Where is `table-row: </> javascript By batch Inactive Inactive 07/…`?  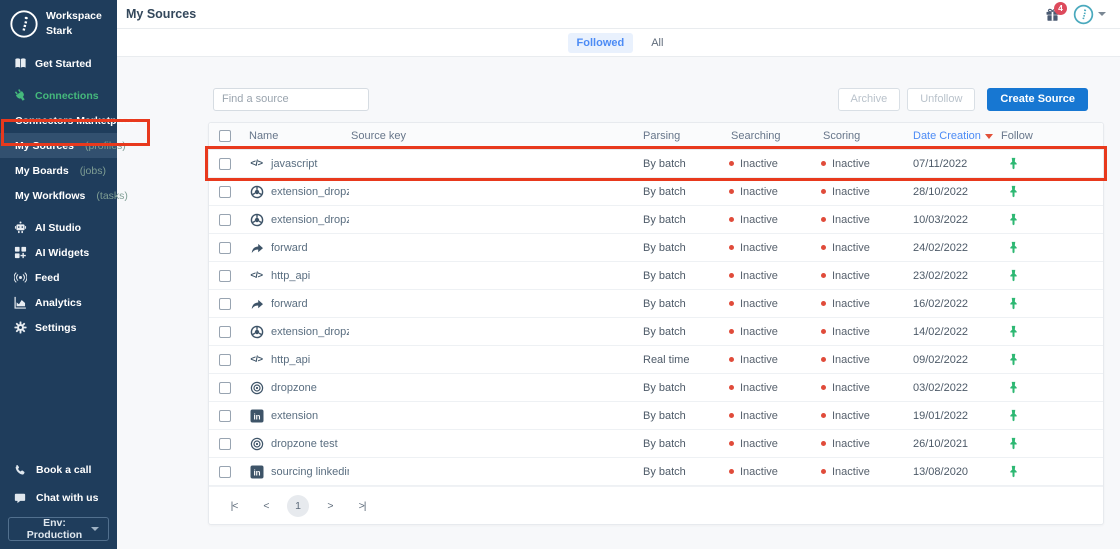
table-row: </> javascript By batch Inactive Inactive 07/… is located at coordinates (656, 164).